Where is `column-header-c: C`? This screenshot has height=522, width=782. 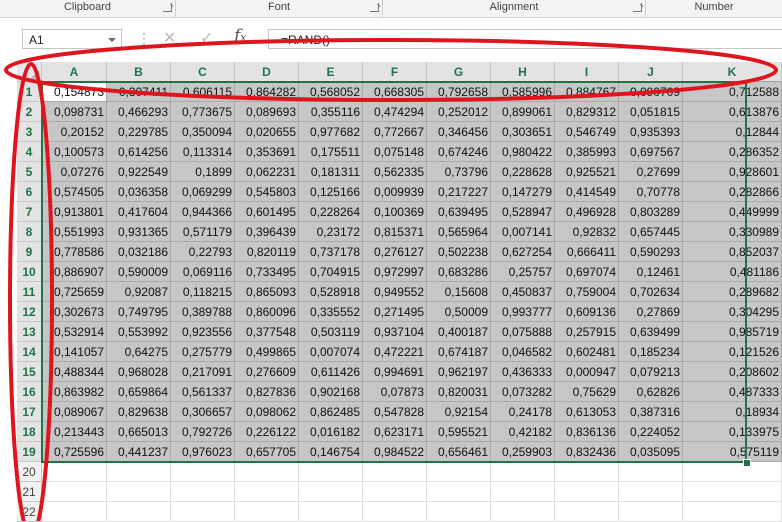
column-header-c: C is located at coordinates (203, 72).